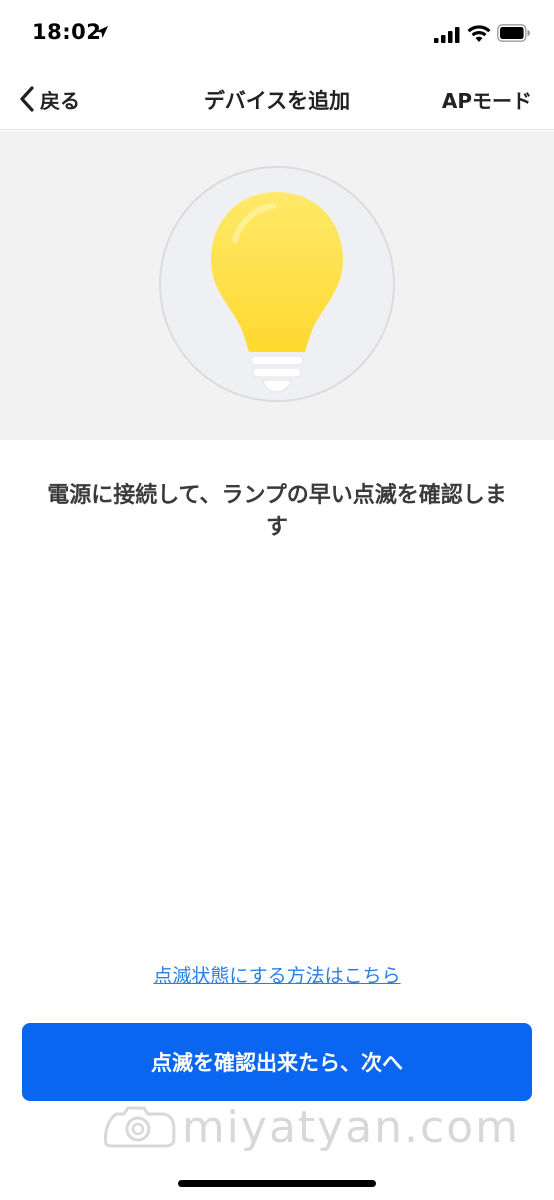 This screenshot has height=1200, width=554. Describe the element at coordinates (350, 1127) in the screenshot. I see `watermark-text: miyatyan.com` at that location.